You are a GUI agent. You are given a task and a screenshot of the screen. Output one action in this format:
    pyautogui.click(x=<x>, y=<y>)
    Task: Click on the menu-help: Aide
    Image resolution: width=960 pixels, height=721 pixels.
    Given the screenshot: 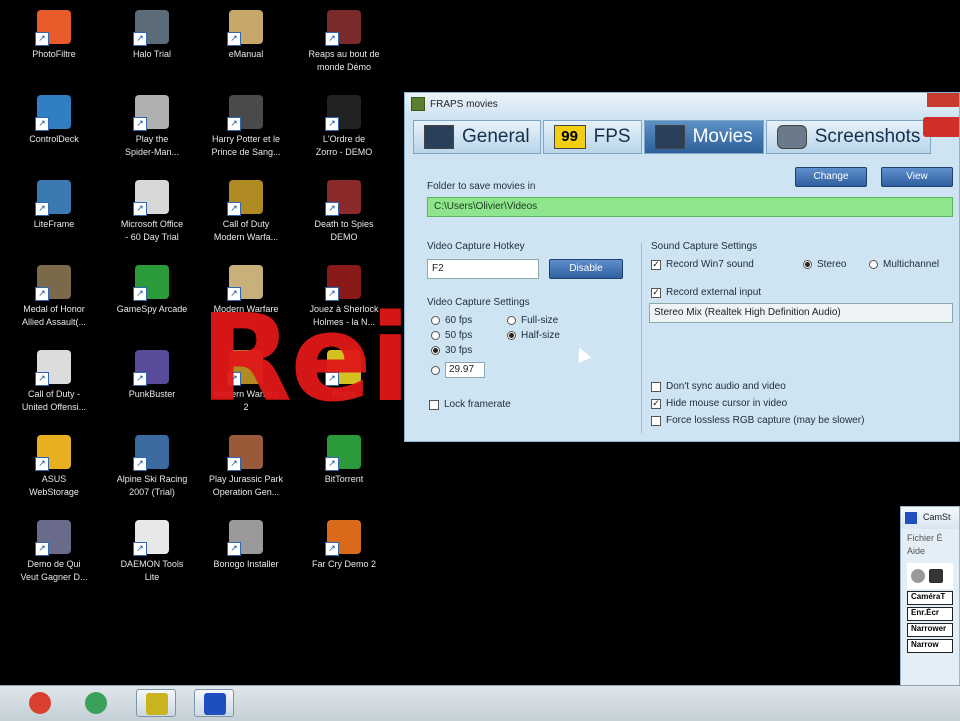 What is the action you would take?
    pyautogui.click(x=930, y=551)
    